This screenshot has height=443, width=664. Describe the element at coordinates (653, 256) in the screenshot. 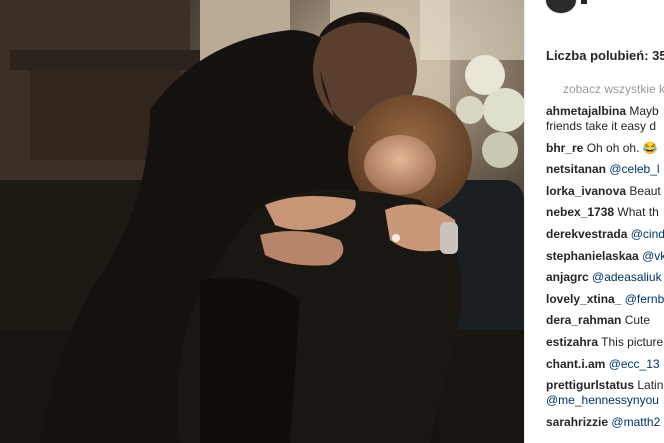

I see `comment-mention: @vk` at that location.